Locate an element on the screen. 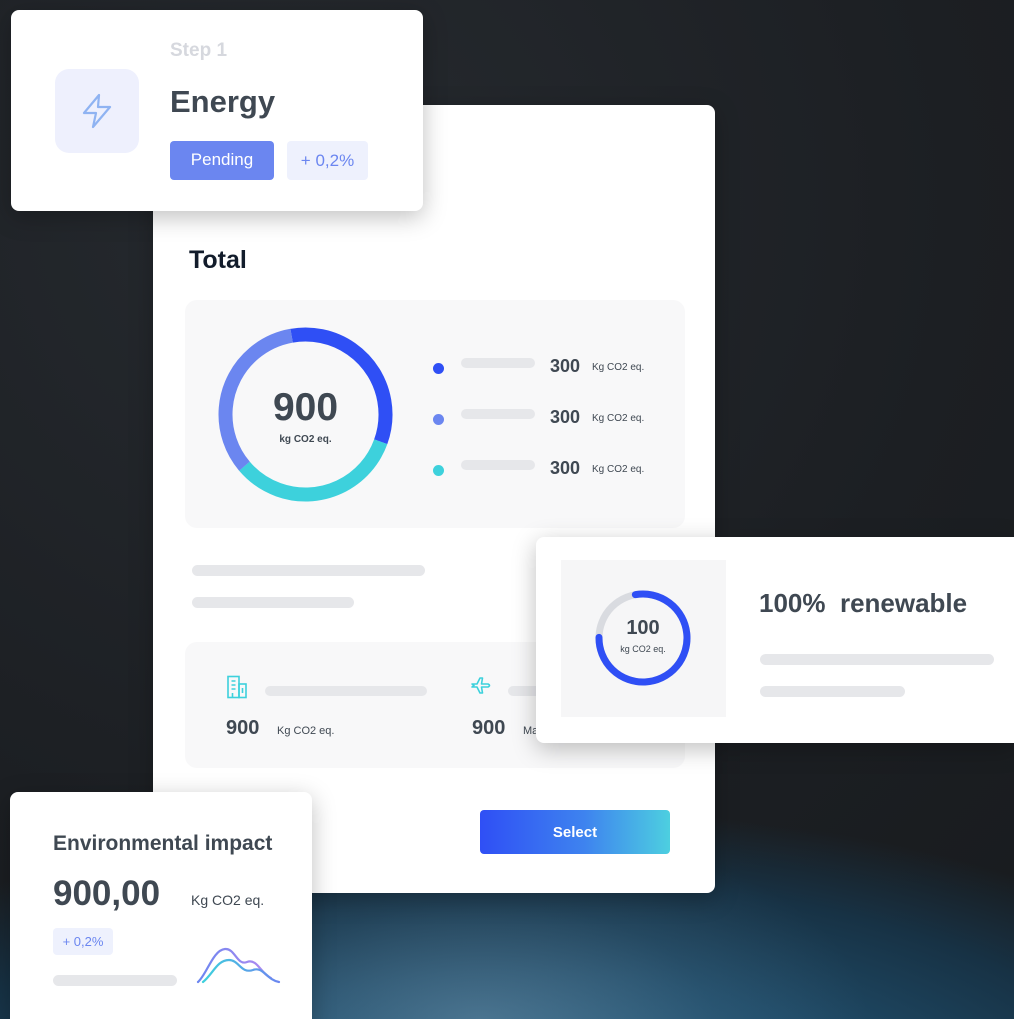 The width and height of the screenshot is (1014, 1019). donut-total-value: 900 is located at coordinates (305, 407).